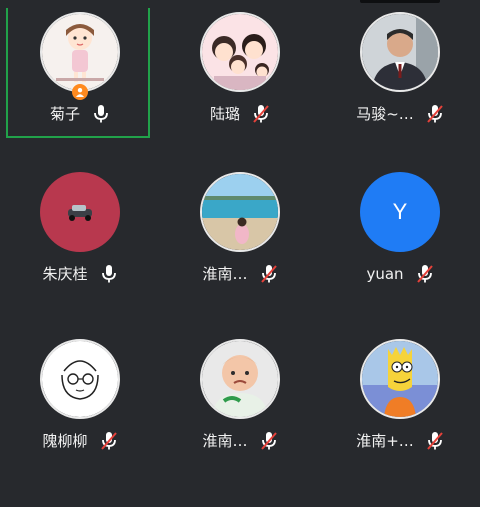 The height and width of the screenshot is (507, 480). What do you see at coordinates (400, 255) in the screenshot?
I see `participant-tile-6: Y yuan` at bounding box center [400, 255].